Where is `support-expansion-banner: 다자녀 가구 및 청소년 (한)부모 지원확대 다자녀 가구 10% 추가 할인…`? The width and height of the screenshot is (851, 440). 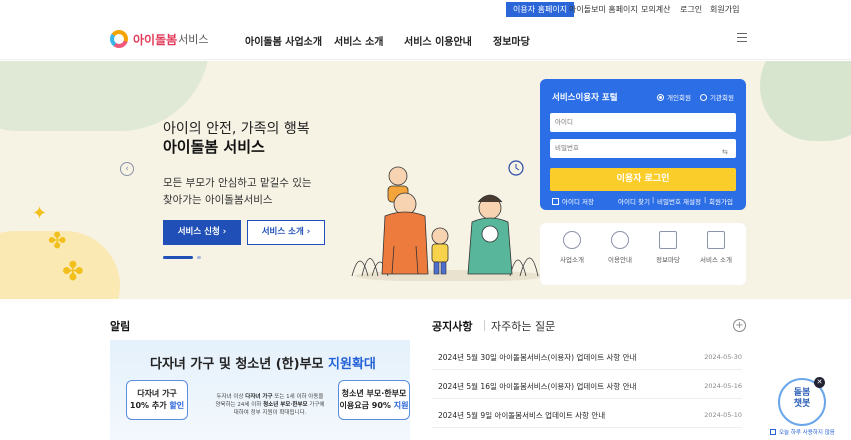
support-expansion-banner: 다자녀 가구 및 청소년 (한)부모 지원확대 다자녀 가구 10% 추가 할인… is located at coordinates (260, 390).